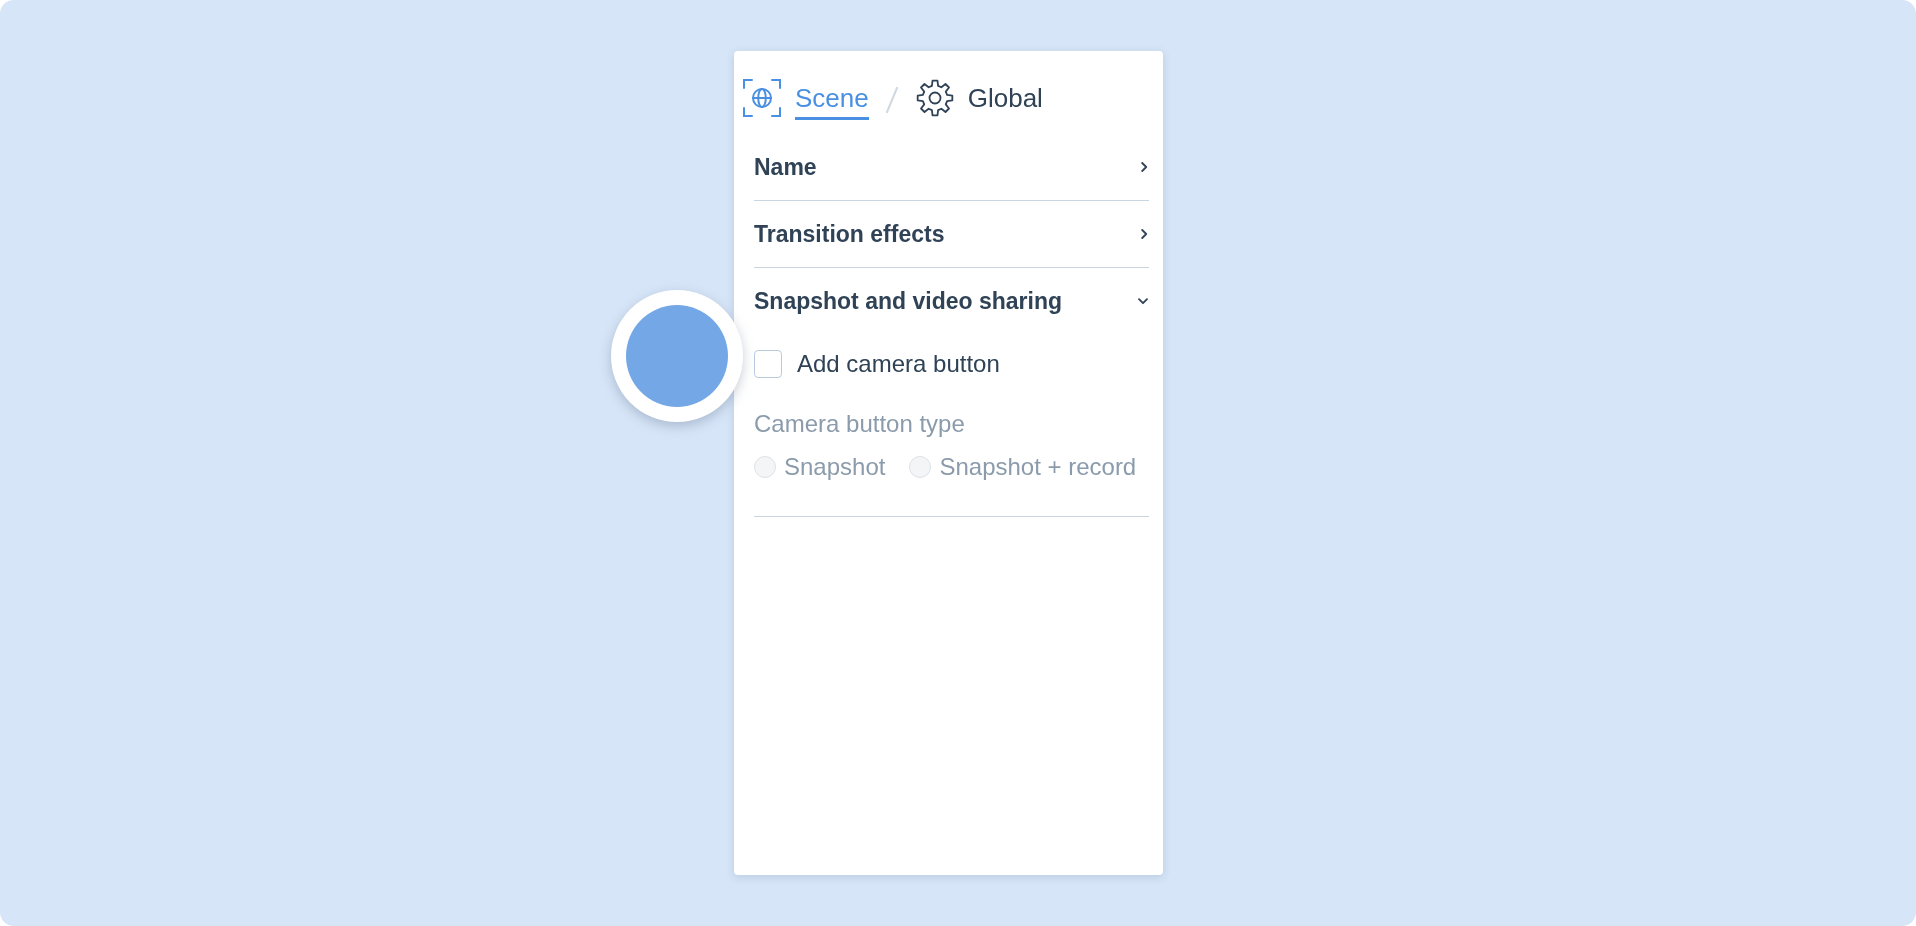 The width and height of the screenshot is (1916, 926). What do you see at coordinates (859, 424) in the screenshot?
I see `radio-group-label: Camera button type` at bounding box center [859, 424].